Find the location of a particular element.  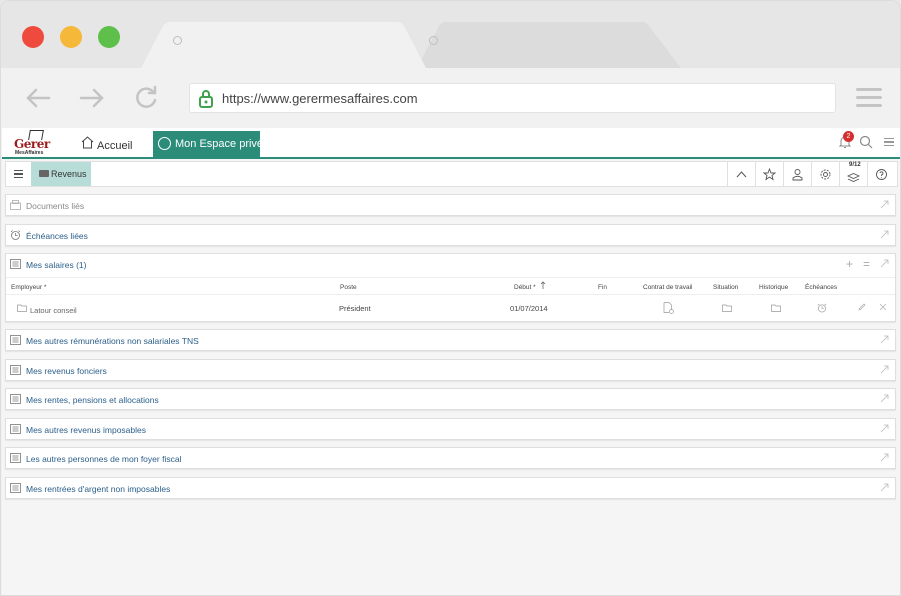

notification-badge: 2 is located at coordinates (848, 136).